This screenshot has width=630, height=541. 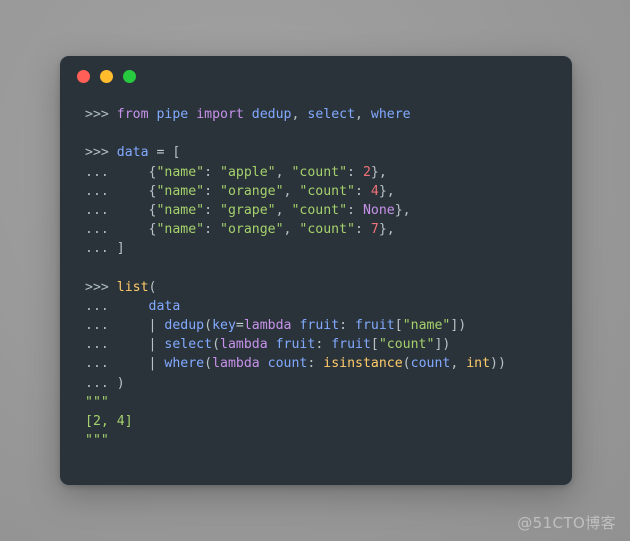 I want to click on maximize-button-icon, so click(x=129, y=76).